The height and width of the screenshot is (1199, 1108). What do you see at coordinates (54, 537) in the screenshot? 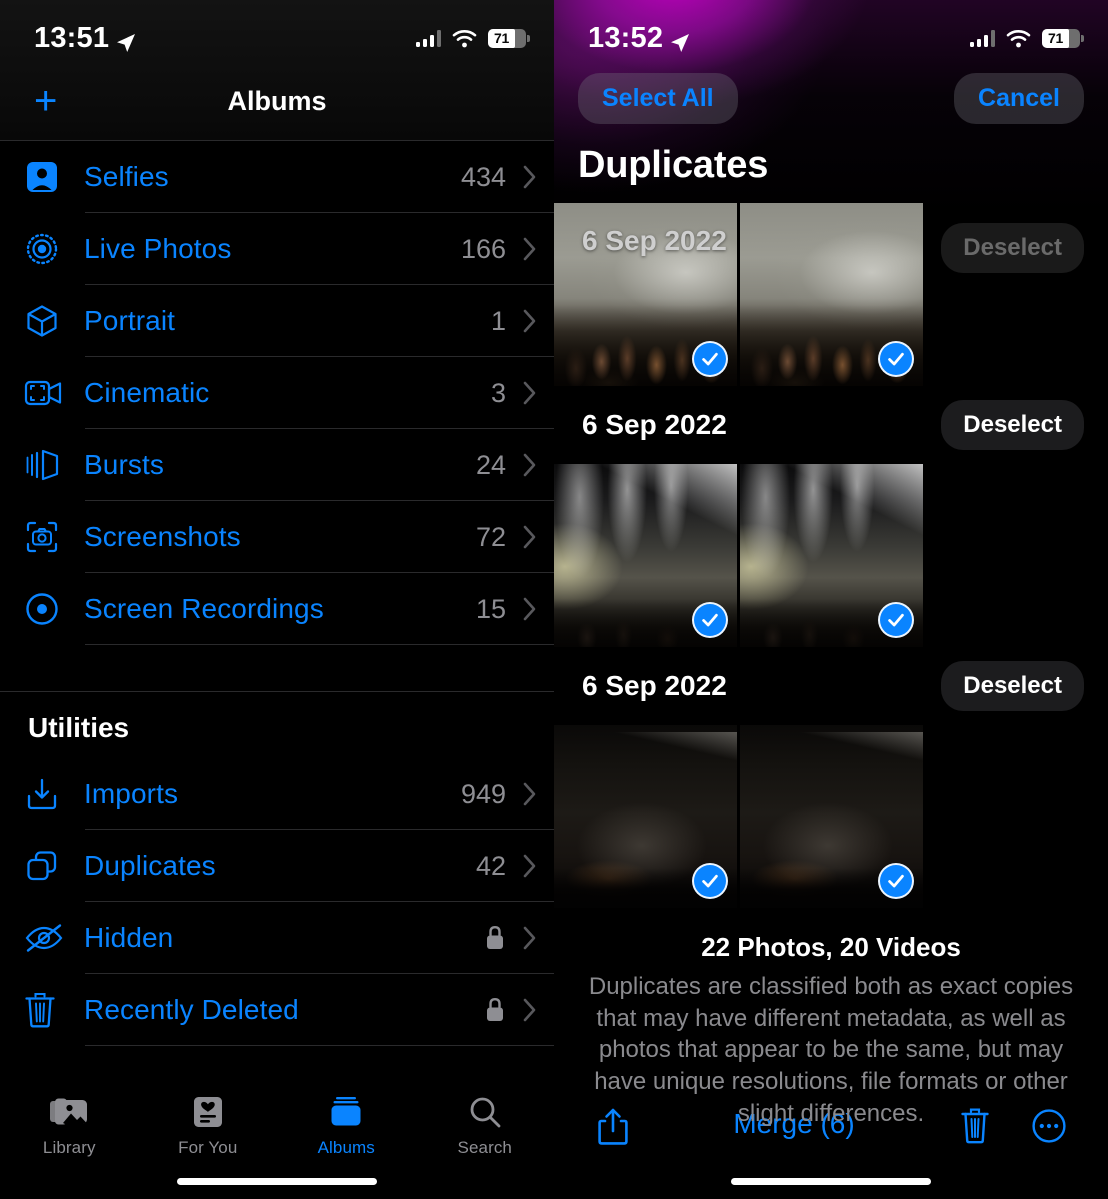
I see `screenshots-icon` at bounding box center [54, 537].